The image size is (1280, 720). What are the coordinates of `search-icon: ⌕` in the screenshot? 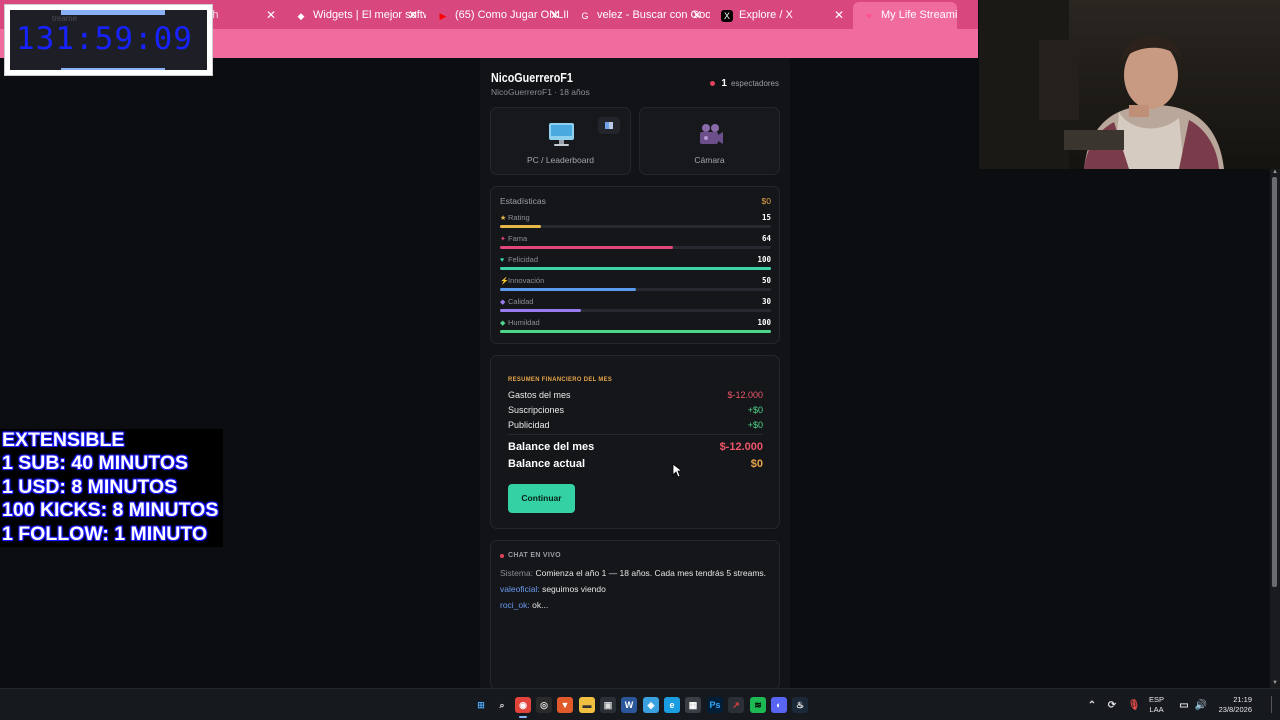 It's located at (502, 705).